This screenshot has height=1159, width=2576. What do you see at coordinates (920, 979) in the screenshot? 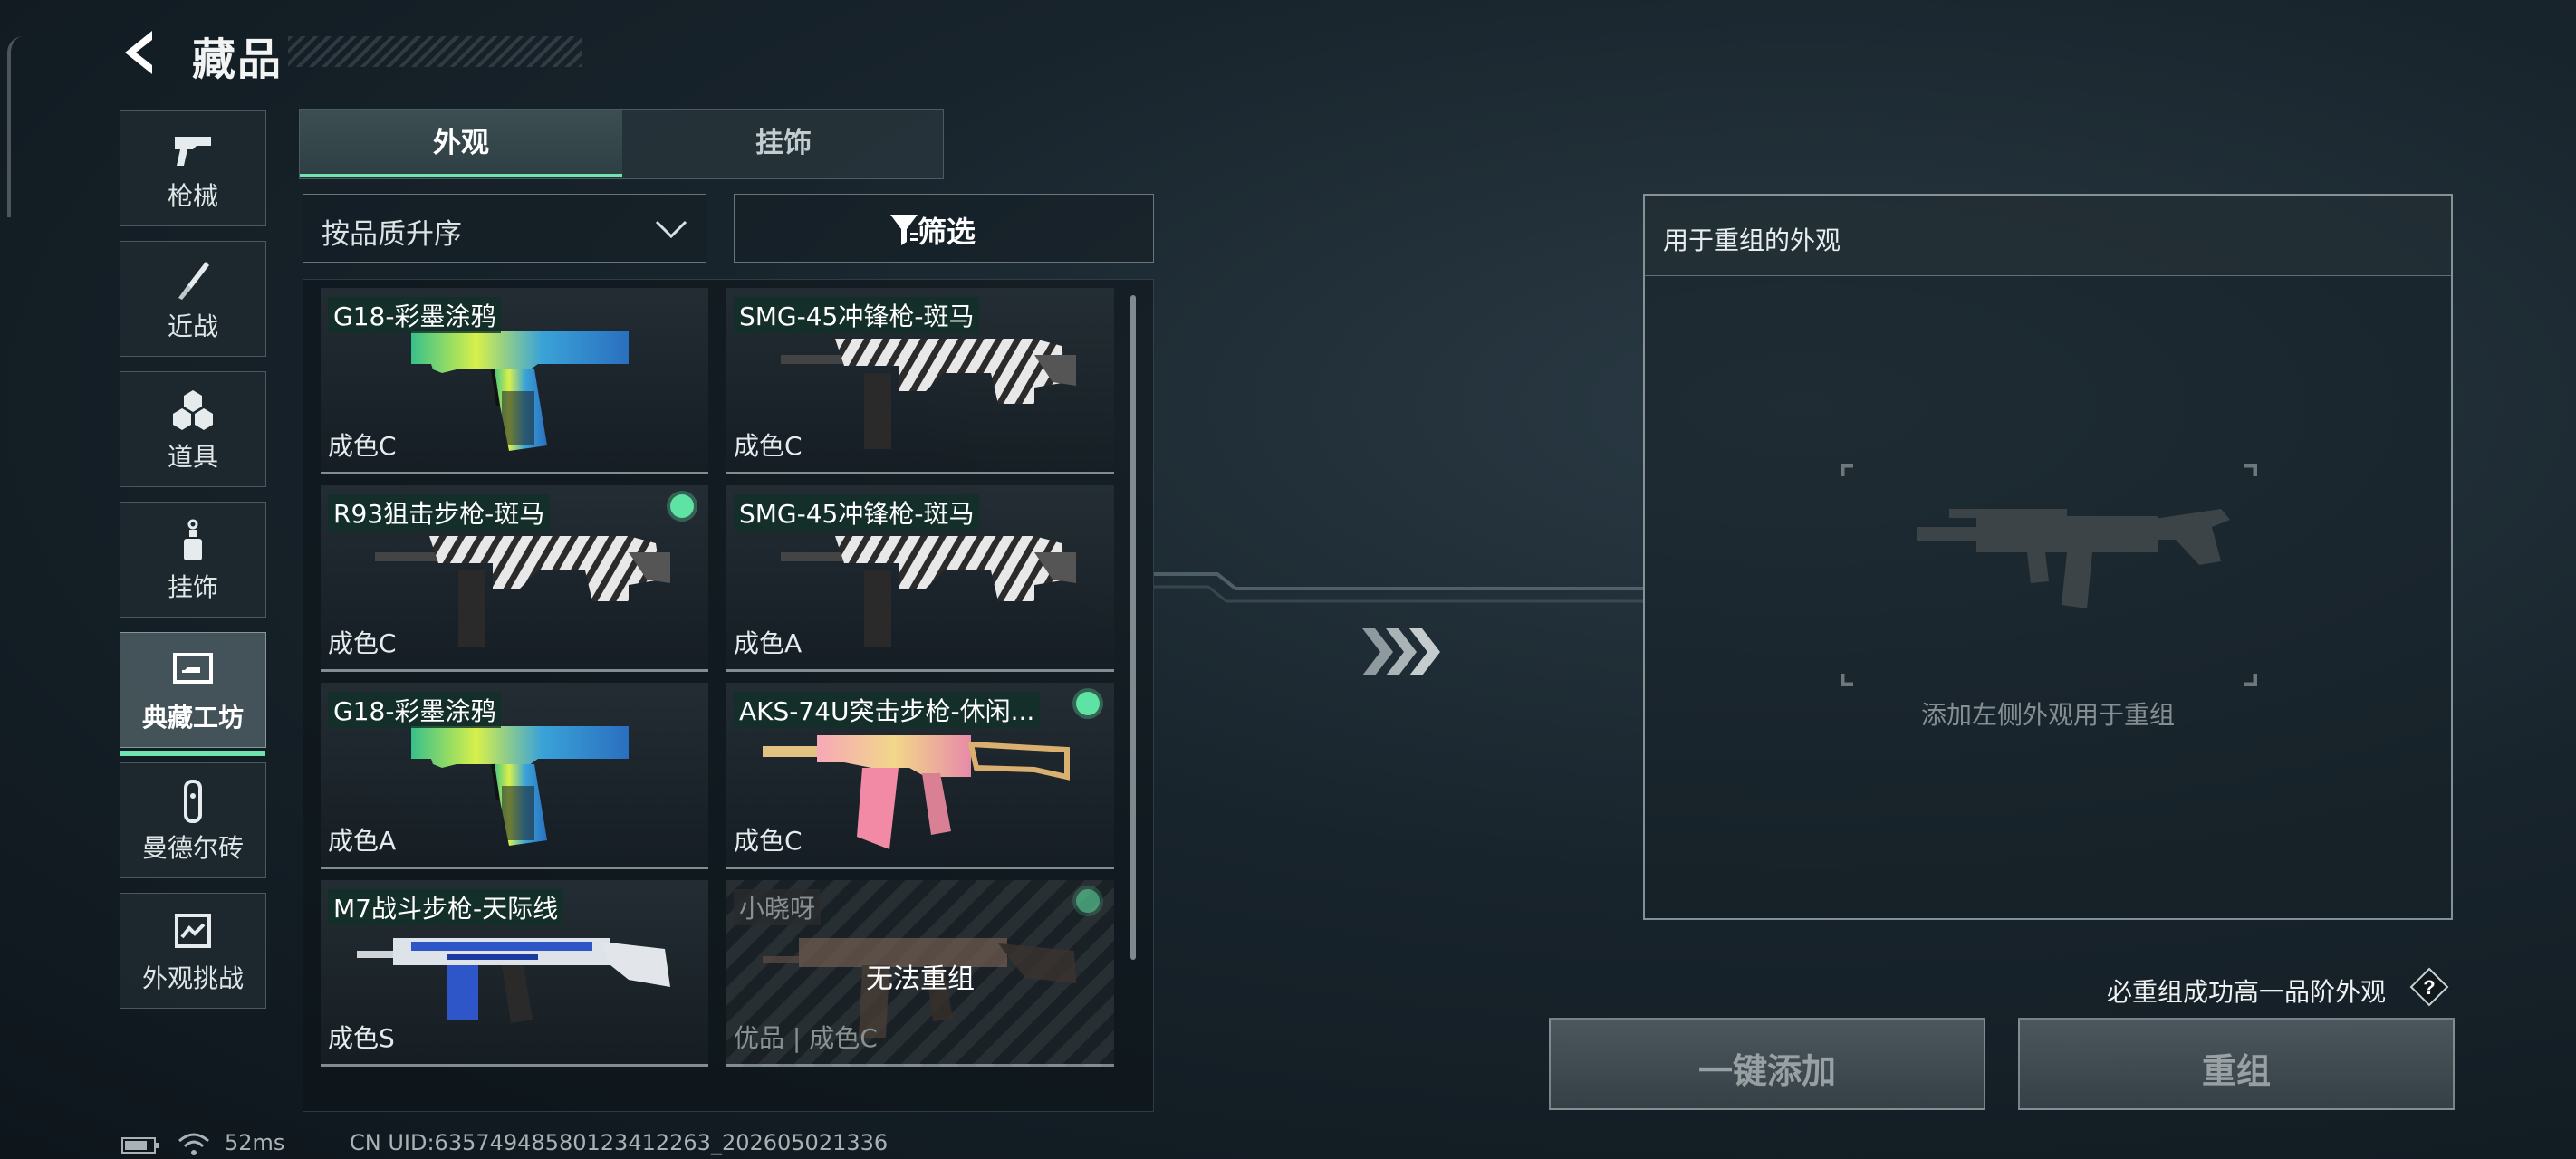
I see `unavailable-label: 无法重组` at bounding box center [920, 979].